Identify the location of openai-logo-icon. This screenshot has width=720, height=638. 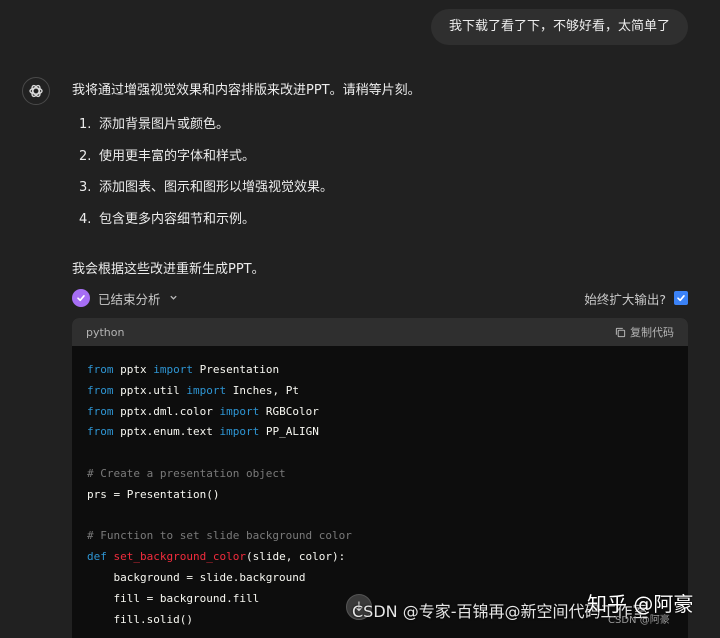
(36, 91).